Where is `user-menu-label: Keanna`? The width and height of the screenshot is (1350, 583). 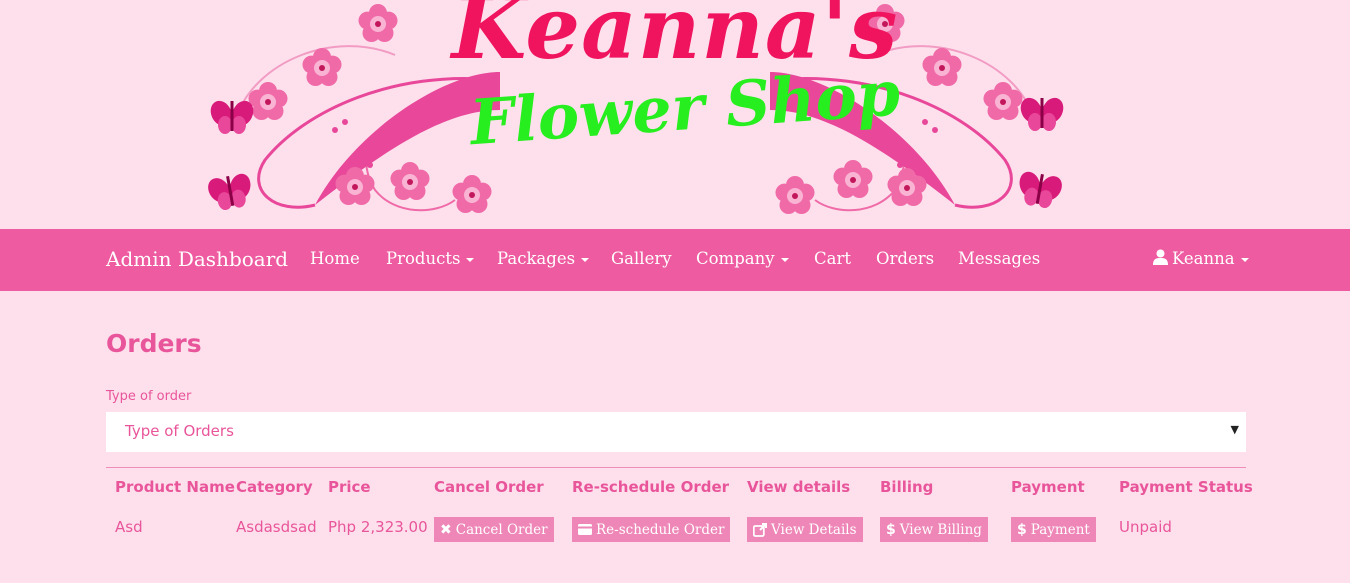 user-menu-label: Keanna is located at coordinates (1203, 258).